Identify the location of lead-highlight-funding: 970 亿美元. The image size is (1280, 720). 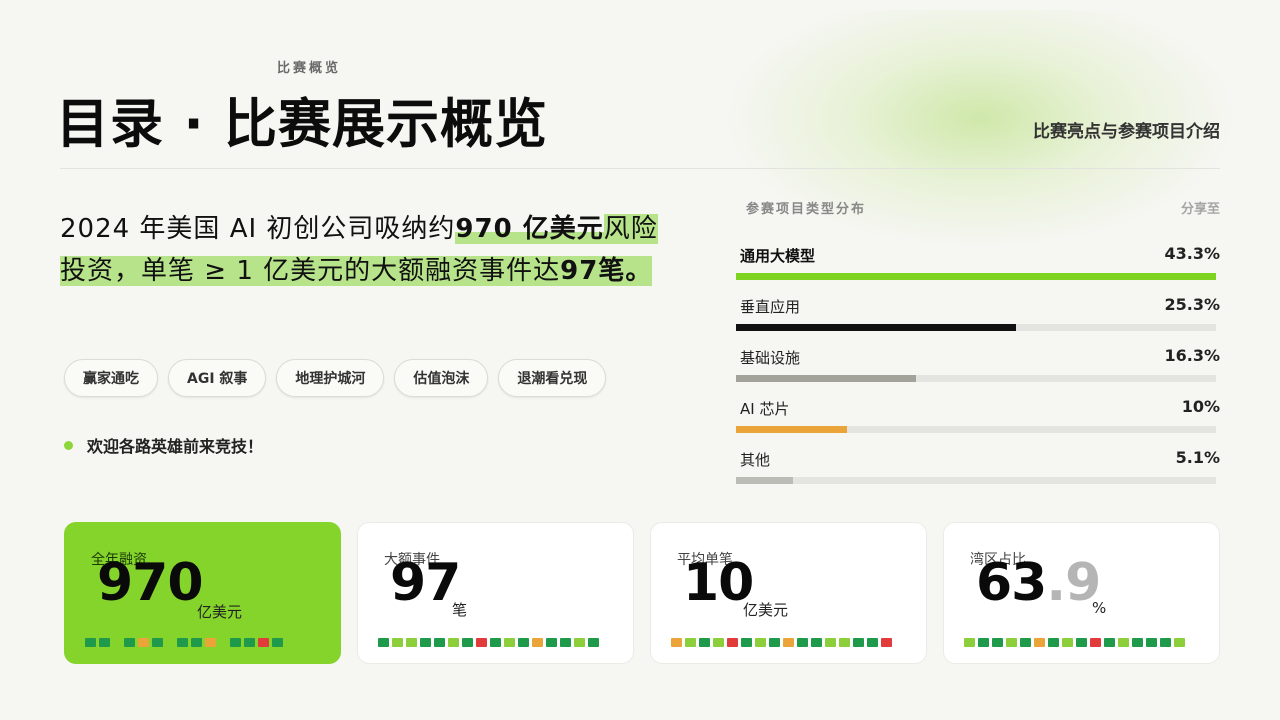
(529, 229).